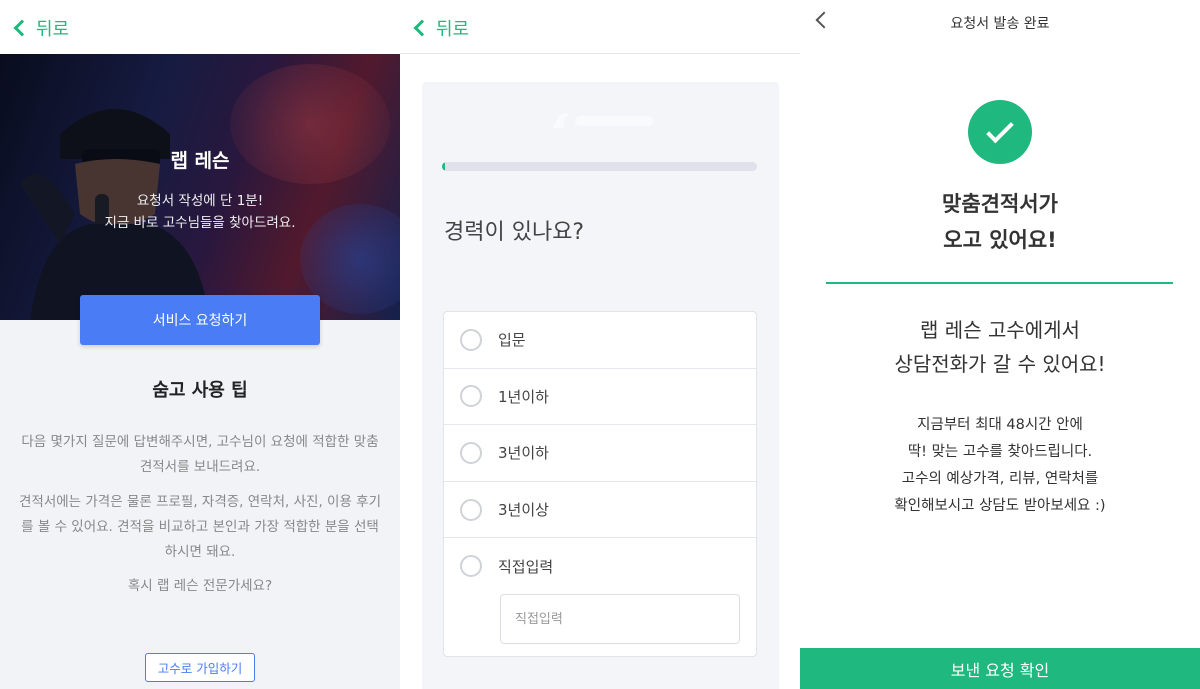 The height and width of the screenshot is (689, 1200). I want to click on success-check-icon, so click(1000, 132).